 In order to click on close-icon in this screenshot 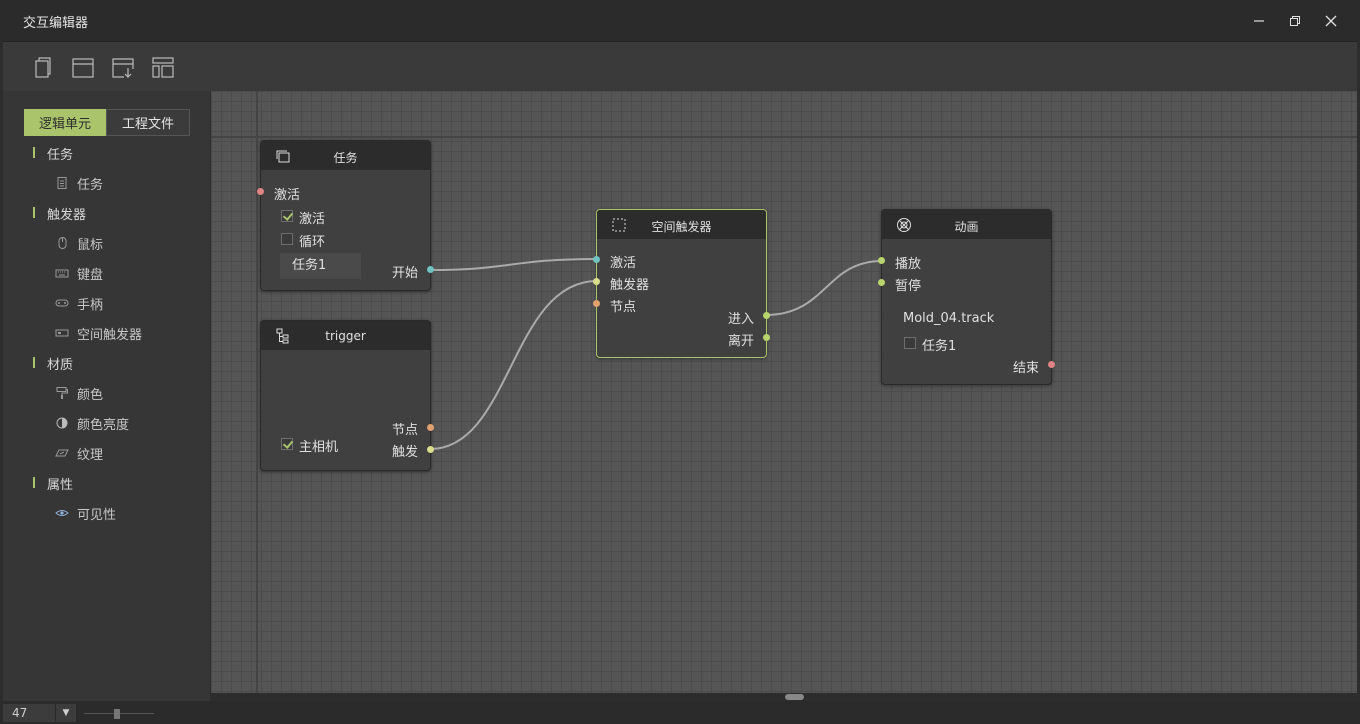, I will do `click(1331, 21)`.